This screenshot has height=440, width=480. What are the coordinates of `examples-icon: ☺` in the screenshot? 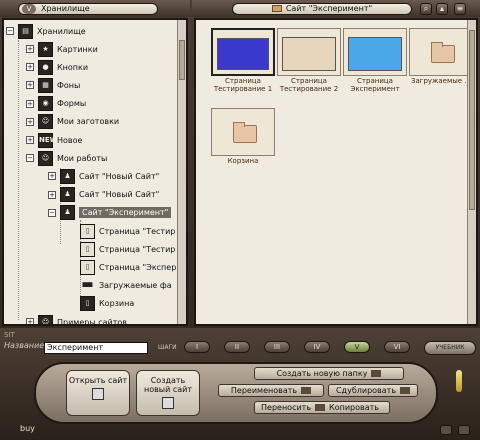 It's located at (45, 319).